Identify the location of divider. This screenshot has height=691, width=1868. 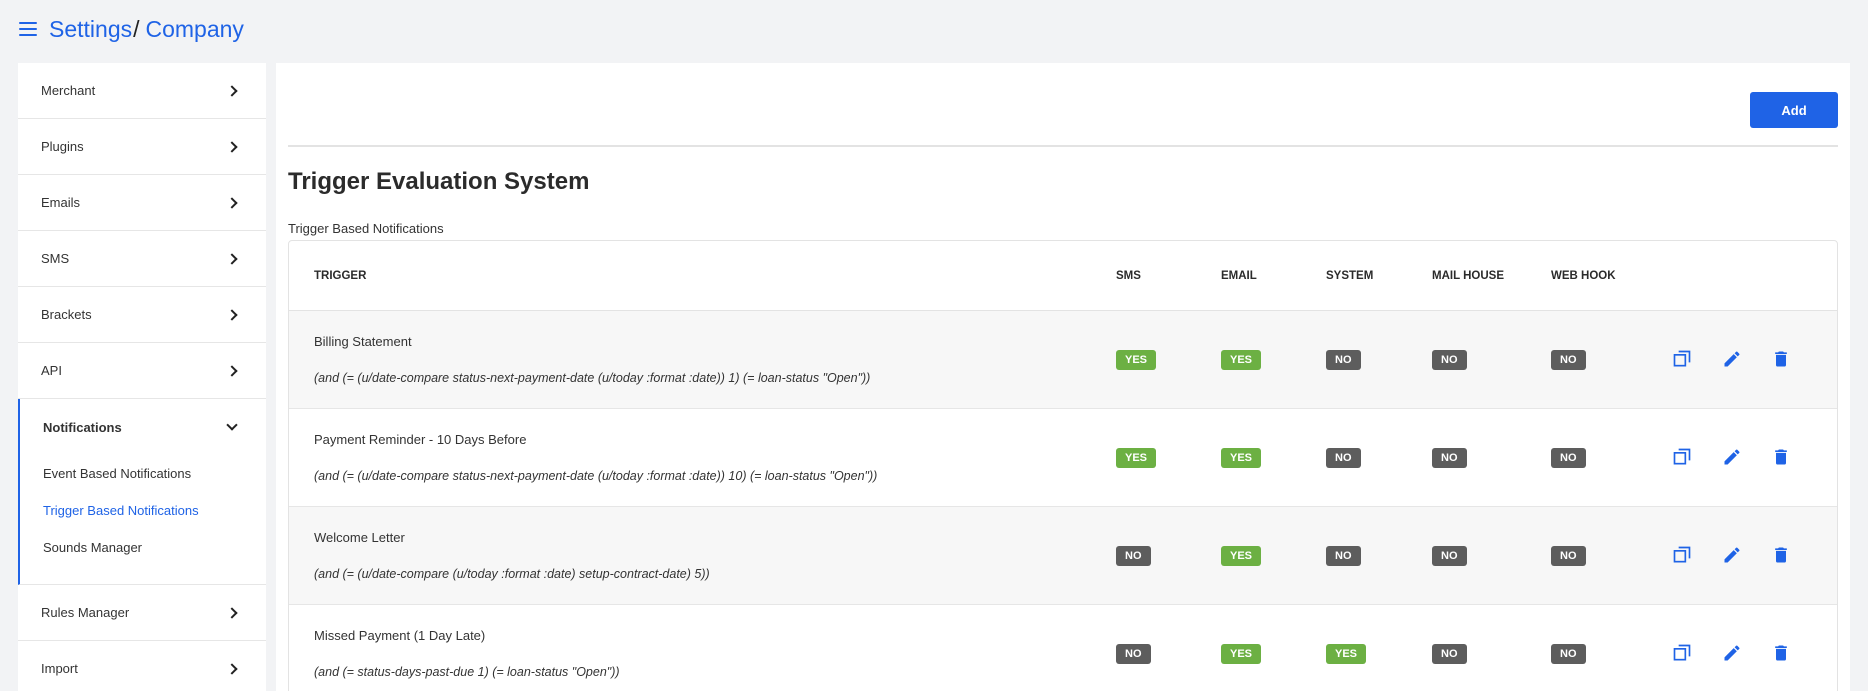
(1063, 146).